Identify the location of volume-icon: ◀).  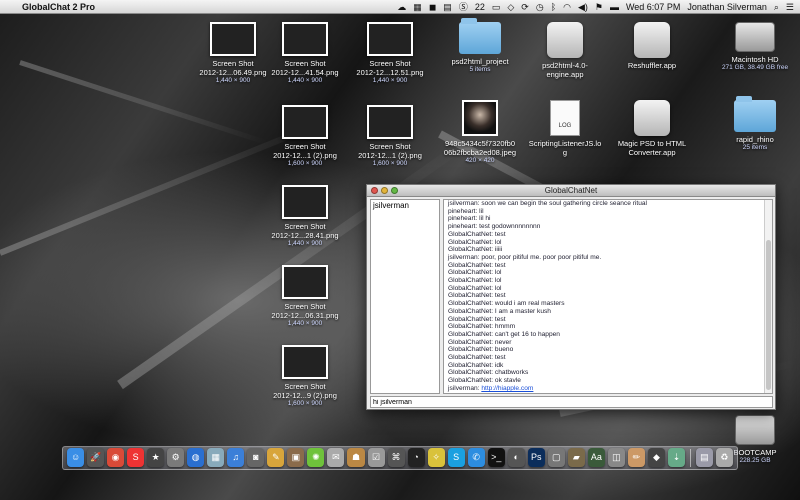
(583, 7).